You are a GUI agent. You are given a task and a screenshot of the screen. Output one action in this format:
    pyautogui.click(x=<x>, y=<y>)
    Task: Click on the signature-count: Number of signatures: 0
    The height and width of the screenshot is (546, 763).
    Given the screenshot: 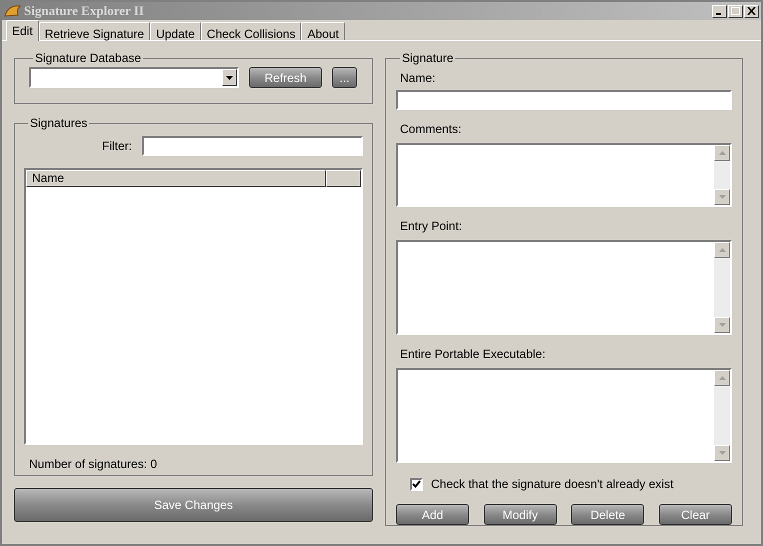 What is the action you would take?
    pyautogui.click(x=93, y=464)
    